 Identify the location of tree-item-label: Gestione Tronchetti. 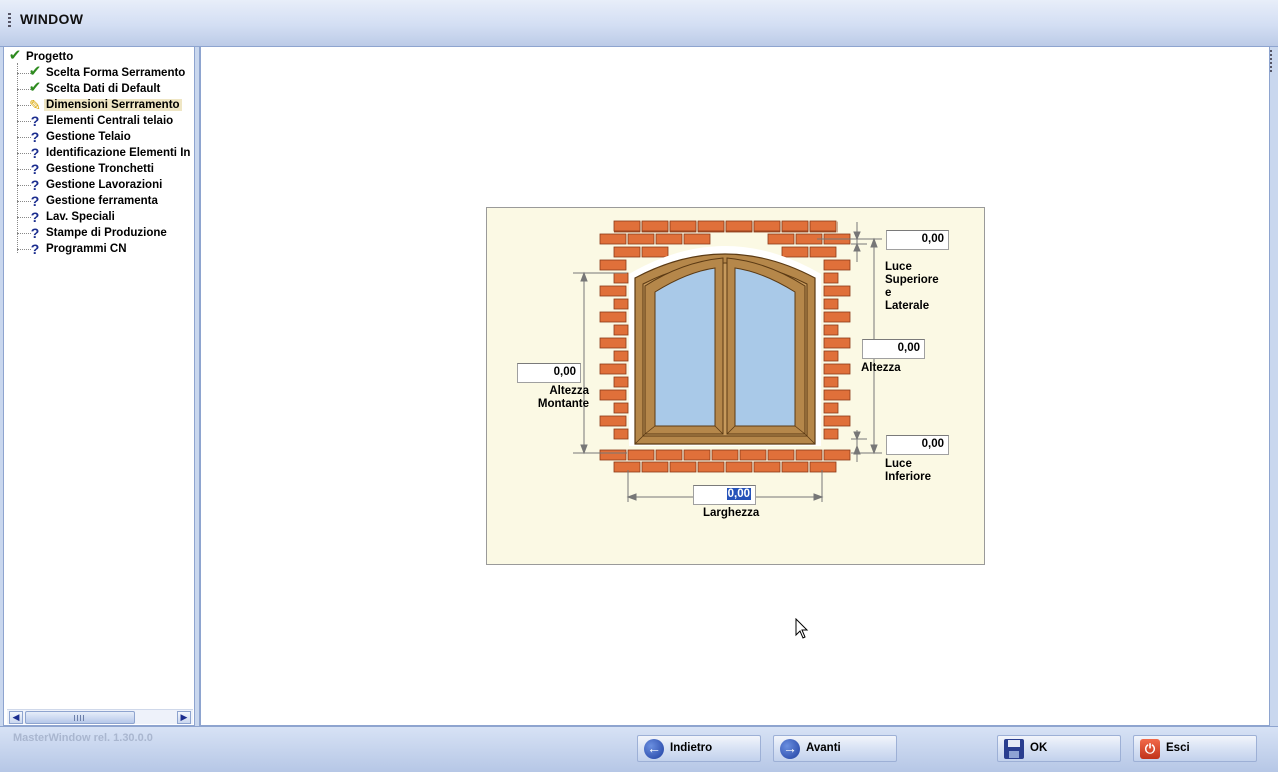
(100, 169).